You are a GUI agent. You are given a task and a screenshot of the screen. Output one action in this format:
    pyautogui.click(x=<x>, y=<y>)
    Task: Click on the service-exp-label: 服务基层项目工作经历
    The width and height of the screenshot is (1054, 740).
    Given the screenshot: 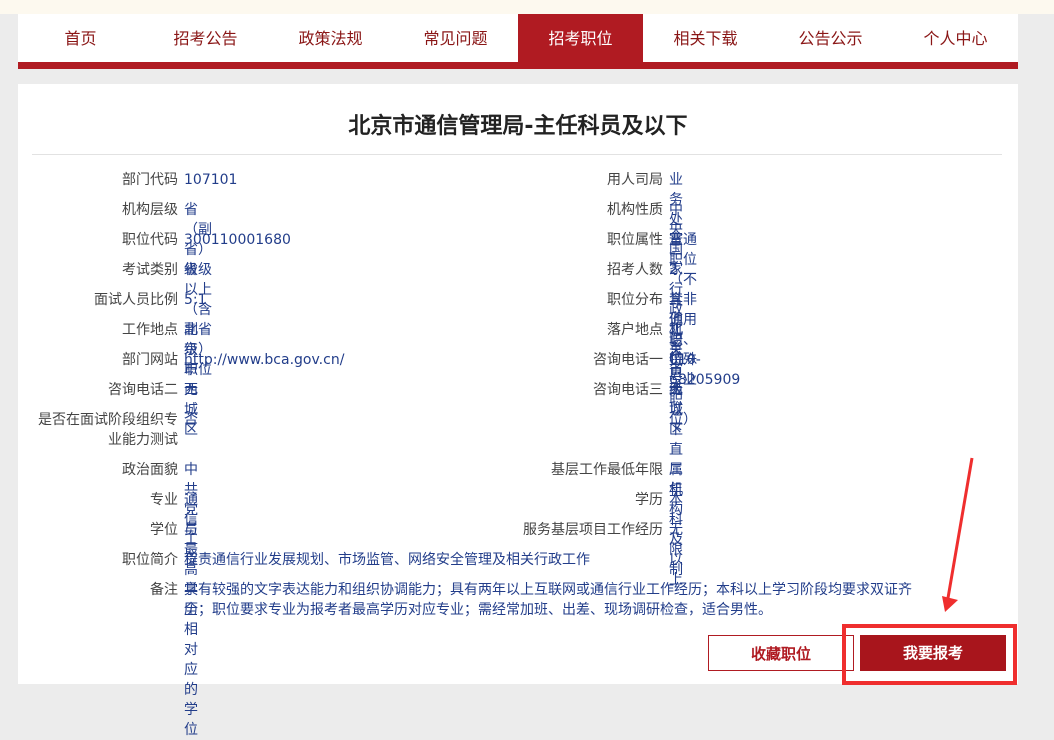 What is the action you would take?
    pyautogui.click(x=593, y=530)
    